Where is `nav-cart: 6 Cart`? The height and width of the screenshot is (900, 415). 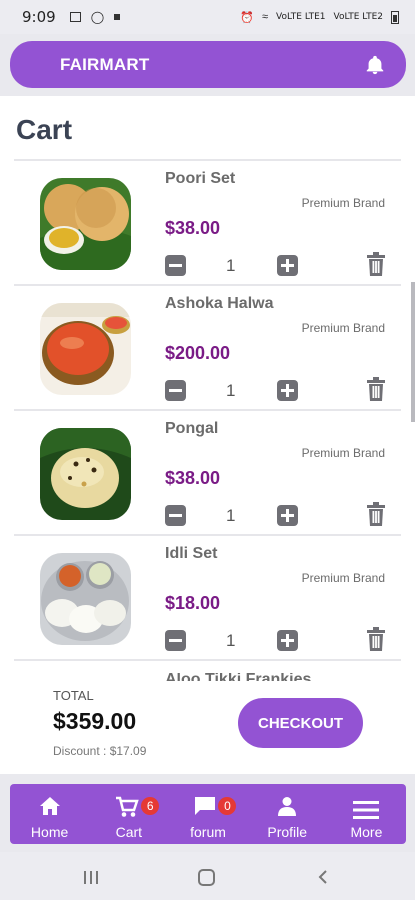
nav-cart: 6 Cart is located at coordinates (128, 814).